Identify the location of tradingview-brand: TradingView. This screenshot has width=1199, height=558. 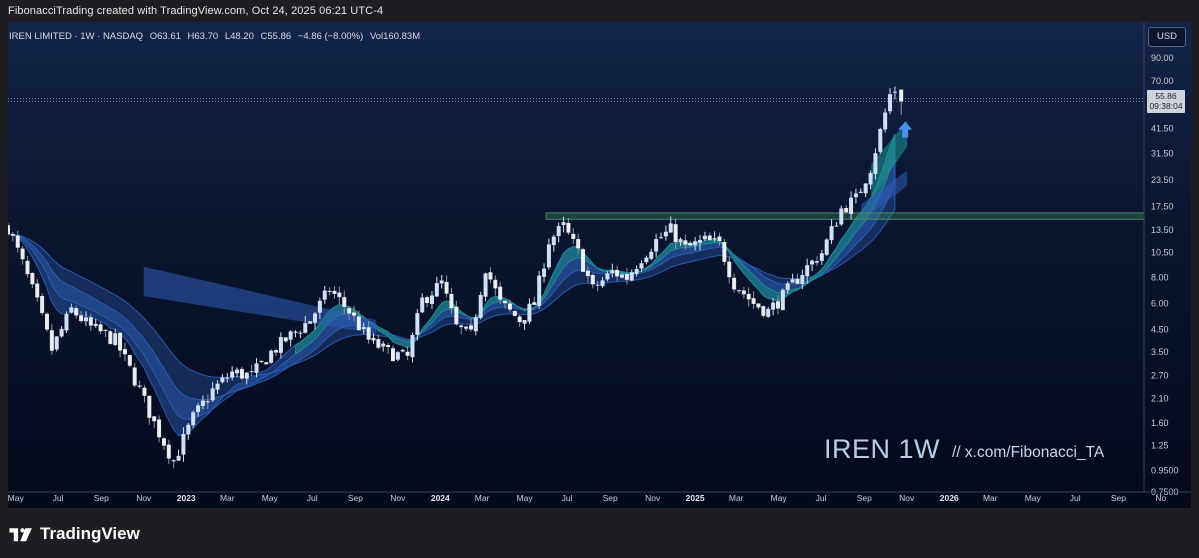
(74, 534).